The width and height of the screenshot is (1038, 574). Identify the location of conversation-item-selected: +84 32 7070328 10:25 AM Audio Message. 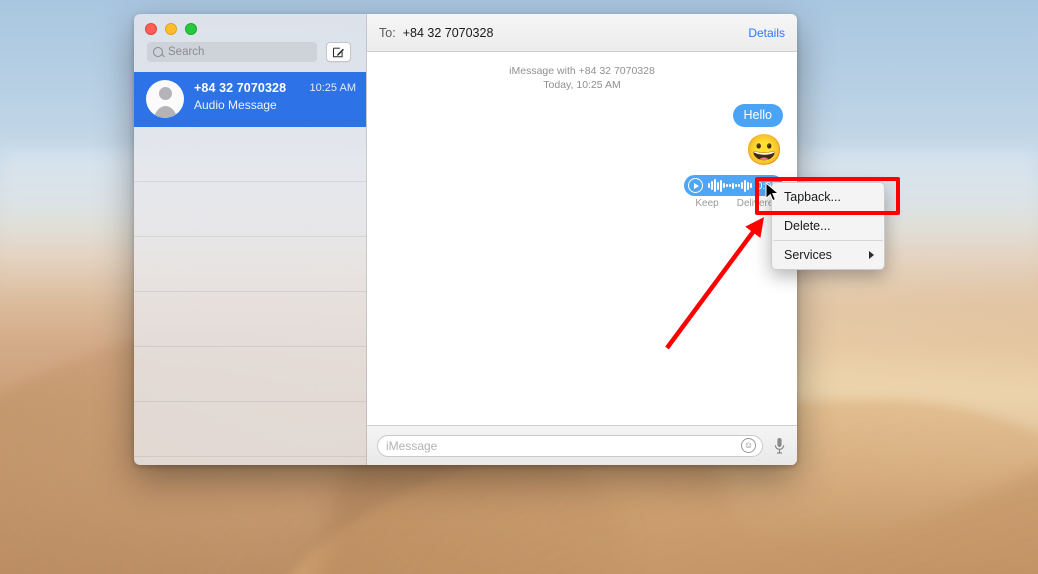
(250, 99).